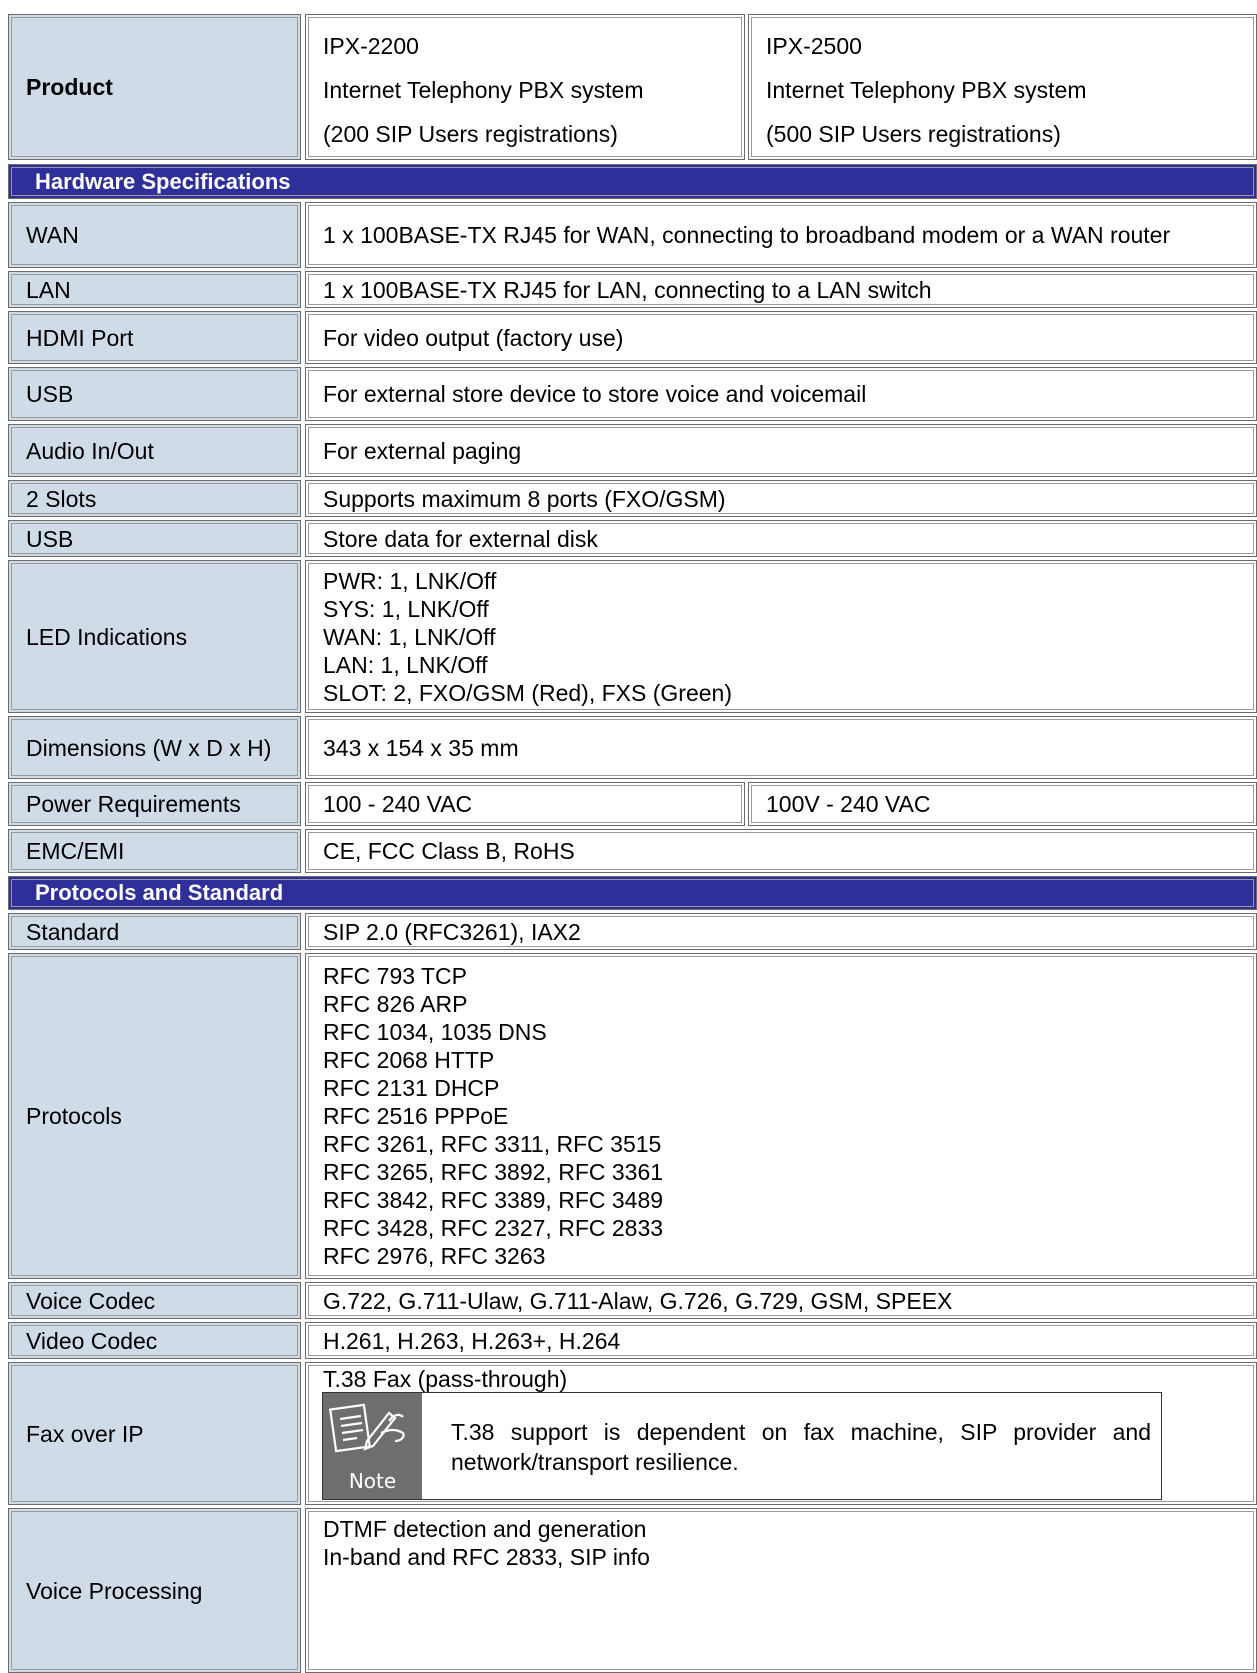 The width and height of the screenshot is (1257, 1673). Describe the element at coordinates (435, 1032) in the screenshot. I see `protocol-line: RFC 1034, 1035 DNS` at that location.